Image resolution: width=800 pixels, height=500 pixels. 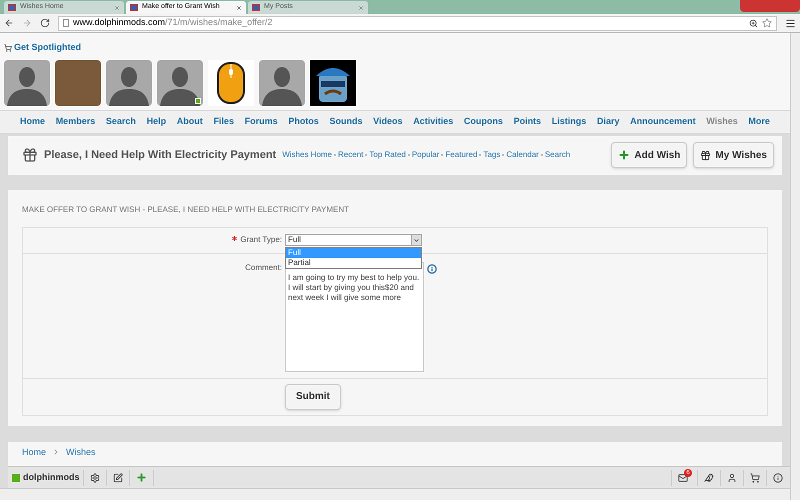 What do you see at coordinates (722, 121) in the screenshot?
I see `nav-link: Wishes` at bounding box center [722, 121].